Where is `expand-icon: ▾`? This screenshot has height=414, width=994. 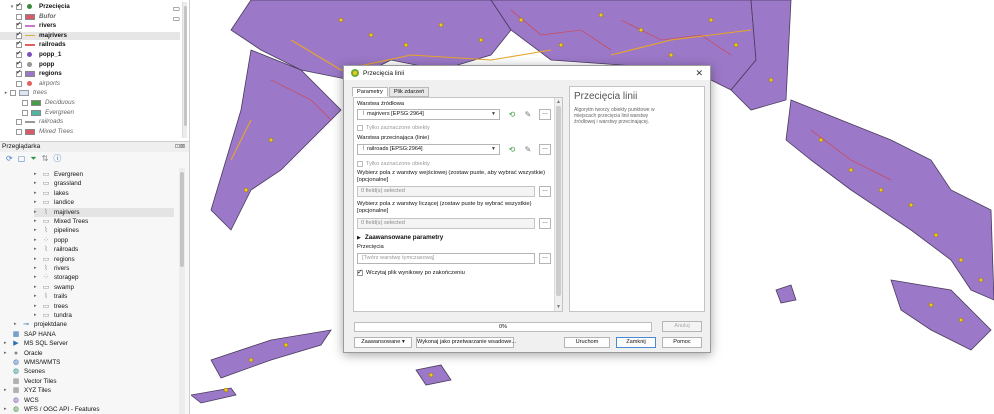
expand-icon: ▾ is located at coordinates (12, 7).